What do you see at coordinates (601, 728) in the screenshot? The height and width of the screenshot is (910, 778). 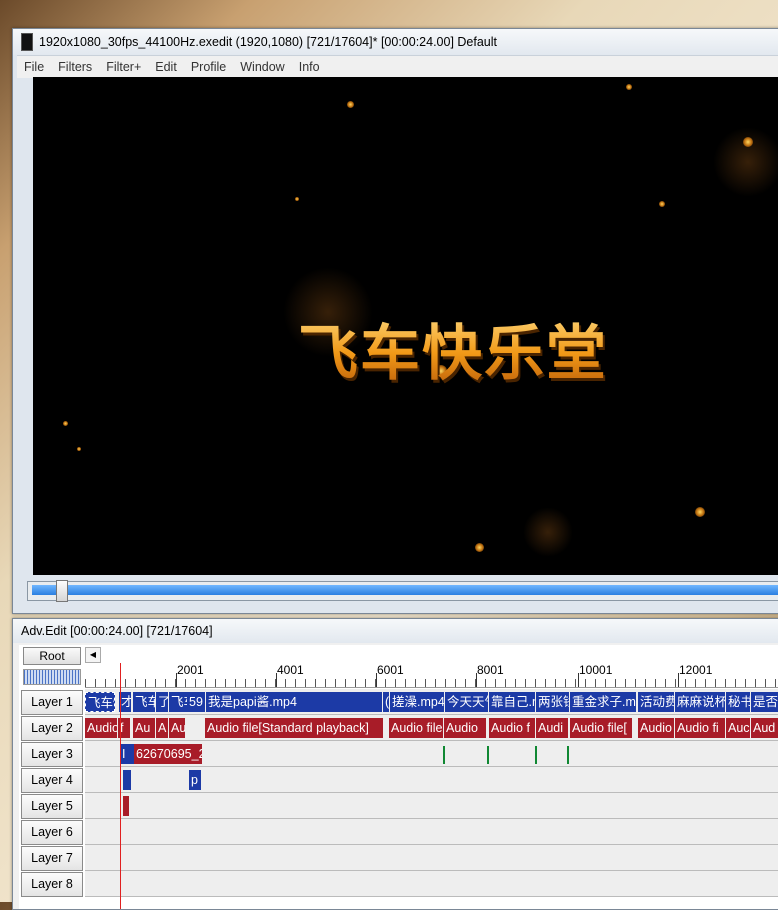 I see `audio-clip: Audio file[` at bounding box center [601, 728].